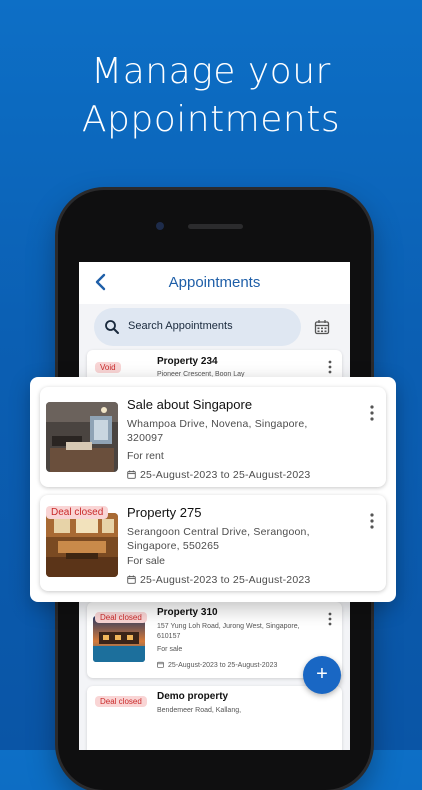 The image size is (422, 790). Describe the element at coordinates (146, 561) in the screenshot. I see `appointment-type: For sale` at that location.